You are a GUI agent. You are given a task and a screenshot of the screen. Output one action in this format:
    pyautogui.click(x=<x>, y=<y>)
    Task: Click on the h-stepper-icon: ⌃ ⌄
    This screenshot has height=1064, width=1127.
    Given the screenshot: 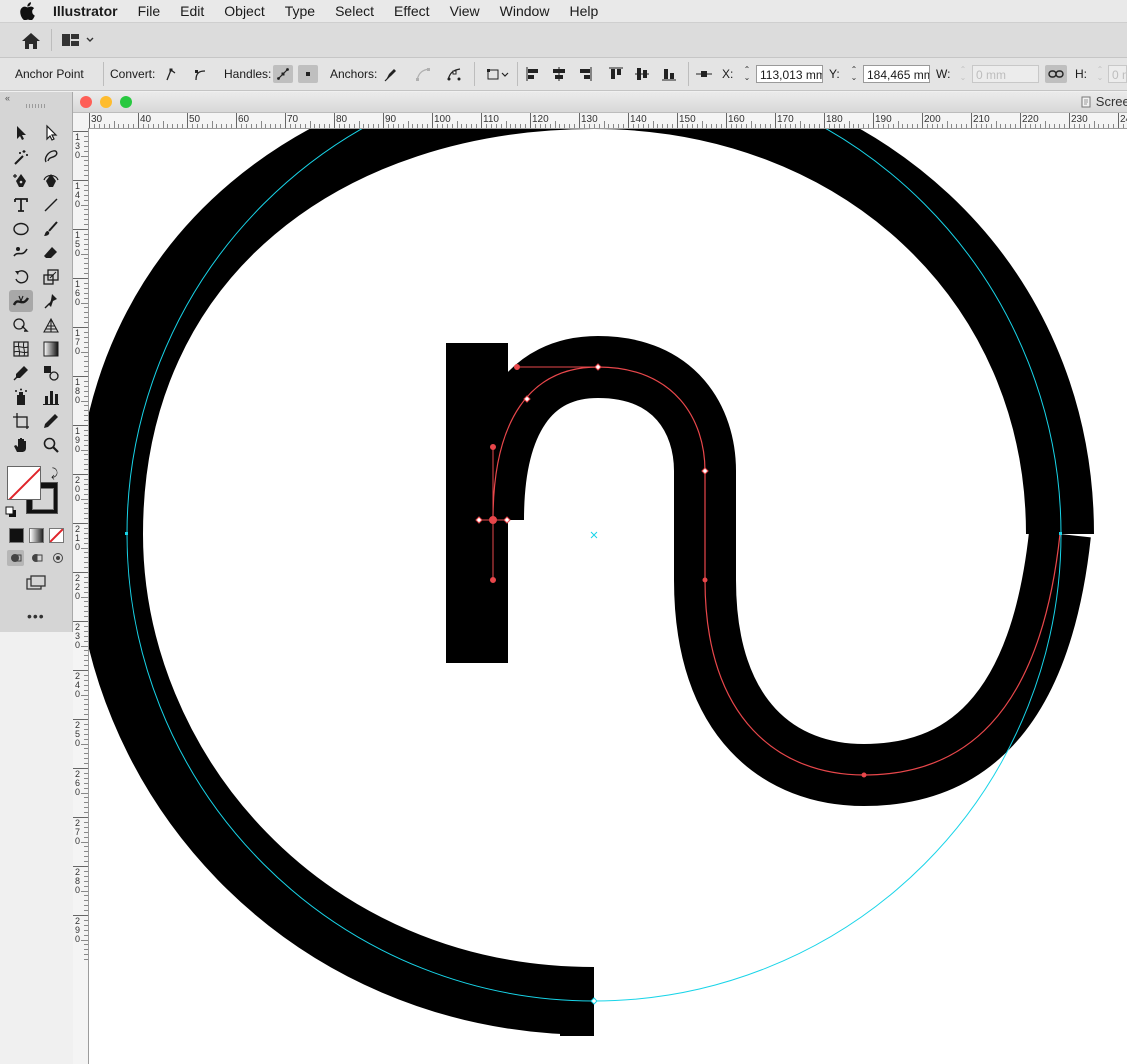 What is the action you would take?
    pyautogui.click(x=1100, y=74)
    